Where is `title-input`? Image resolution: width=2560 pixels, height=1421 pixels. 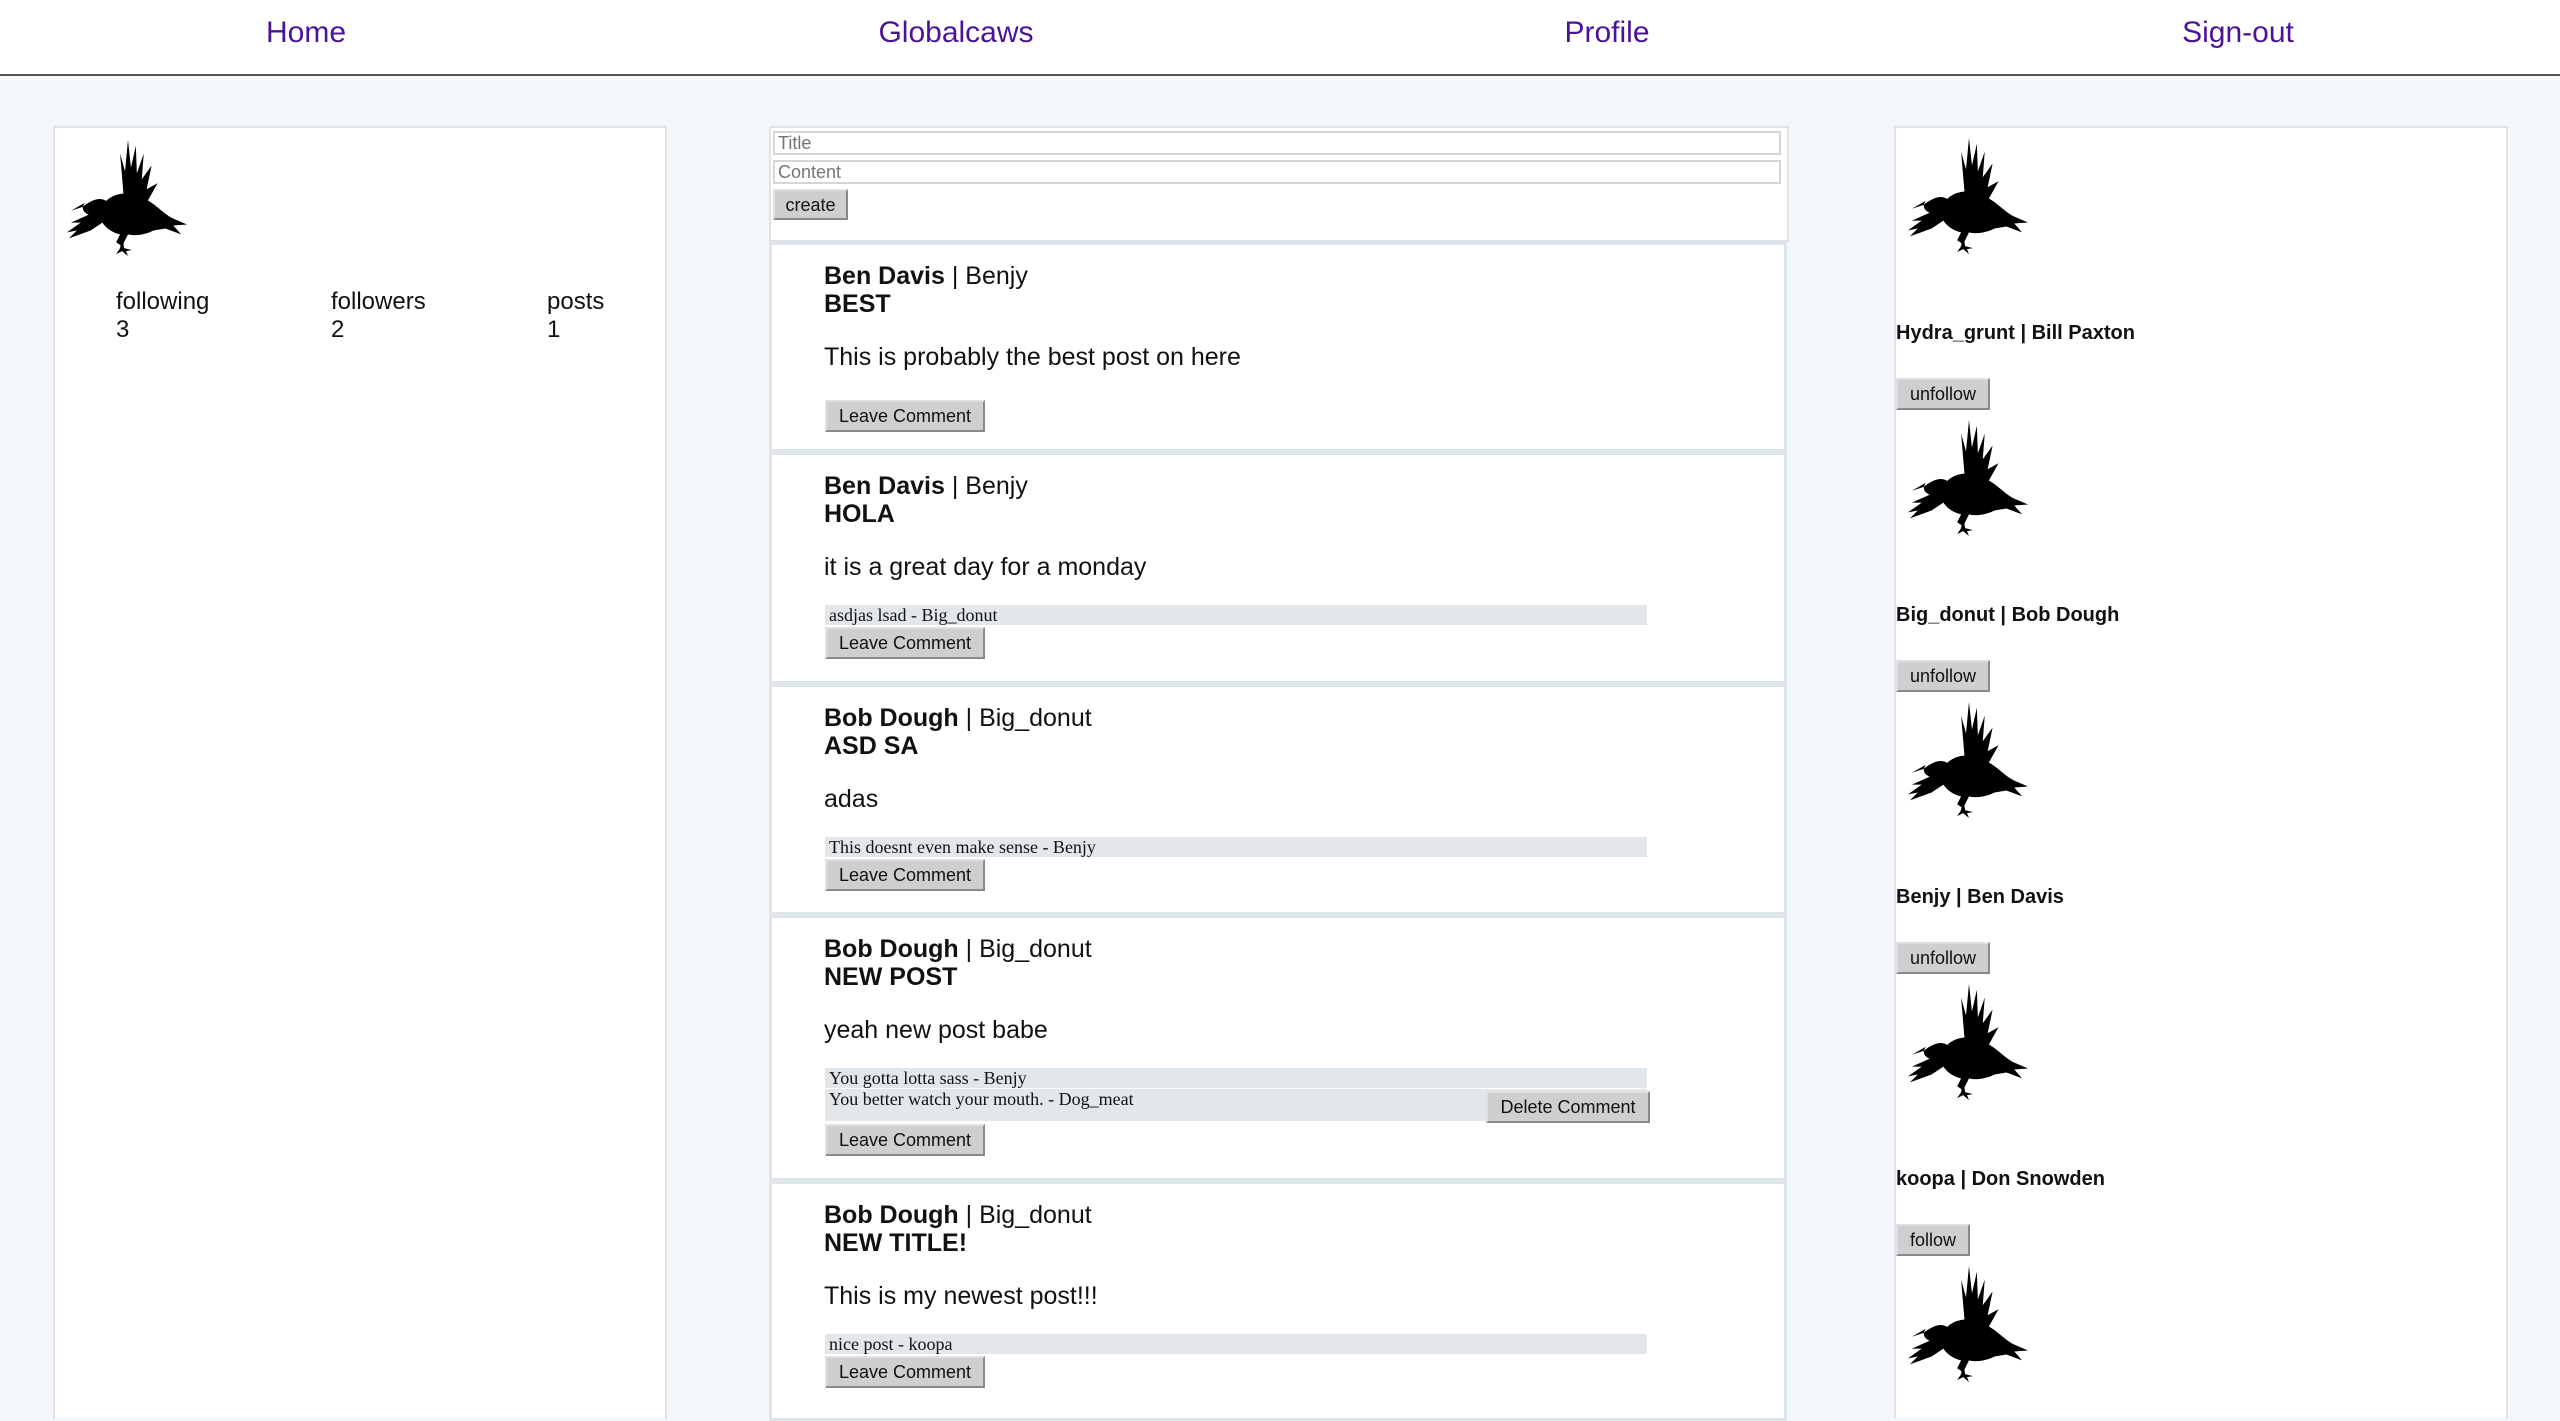
title-input is located at coordinates (1277, 143).